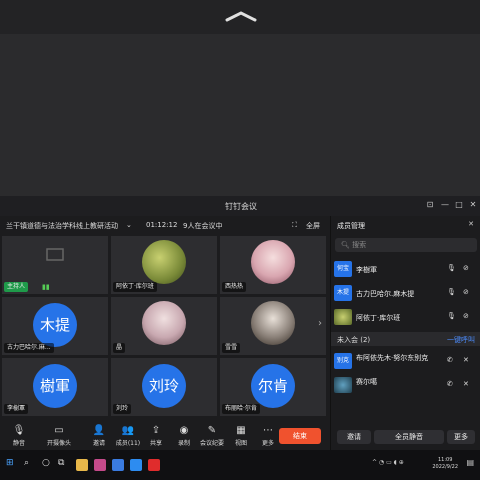 The height and width of the screenshot is (480, 480). I want to click on chevron-up-icon, so click(241, 16).